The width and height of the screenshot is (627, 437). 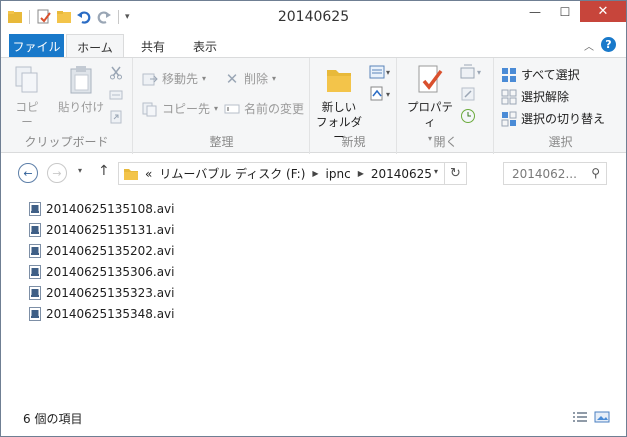 What do you see at coordinates (232, 78) in the screenshot?
I see `delete-icon: ✕` at bounding box center [232, 78].